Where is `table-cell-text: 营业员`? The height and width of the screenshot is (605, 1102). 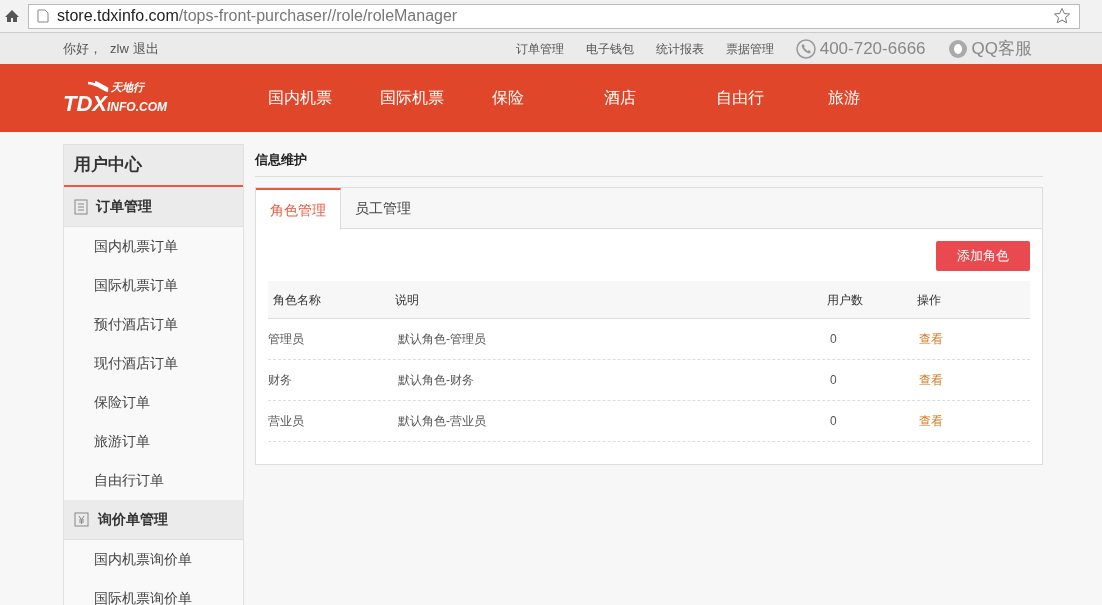
table-cell-text: 营业员 is located at coordinates (286, 421).